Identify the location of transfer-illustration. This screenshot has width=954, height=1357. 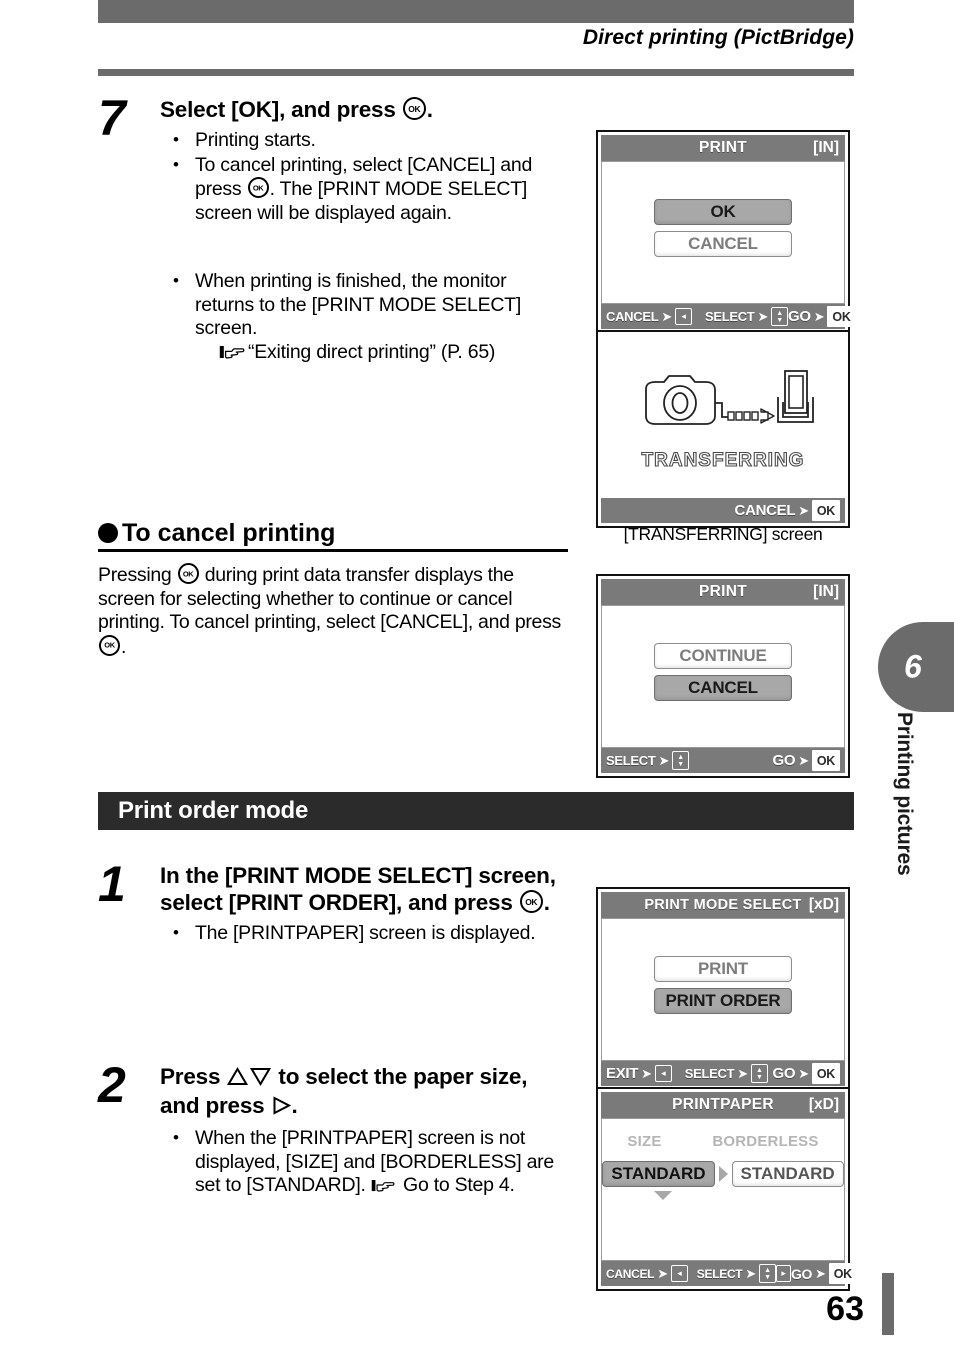
(723, 390).